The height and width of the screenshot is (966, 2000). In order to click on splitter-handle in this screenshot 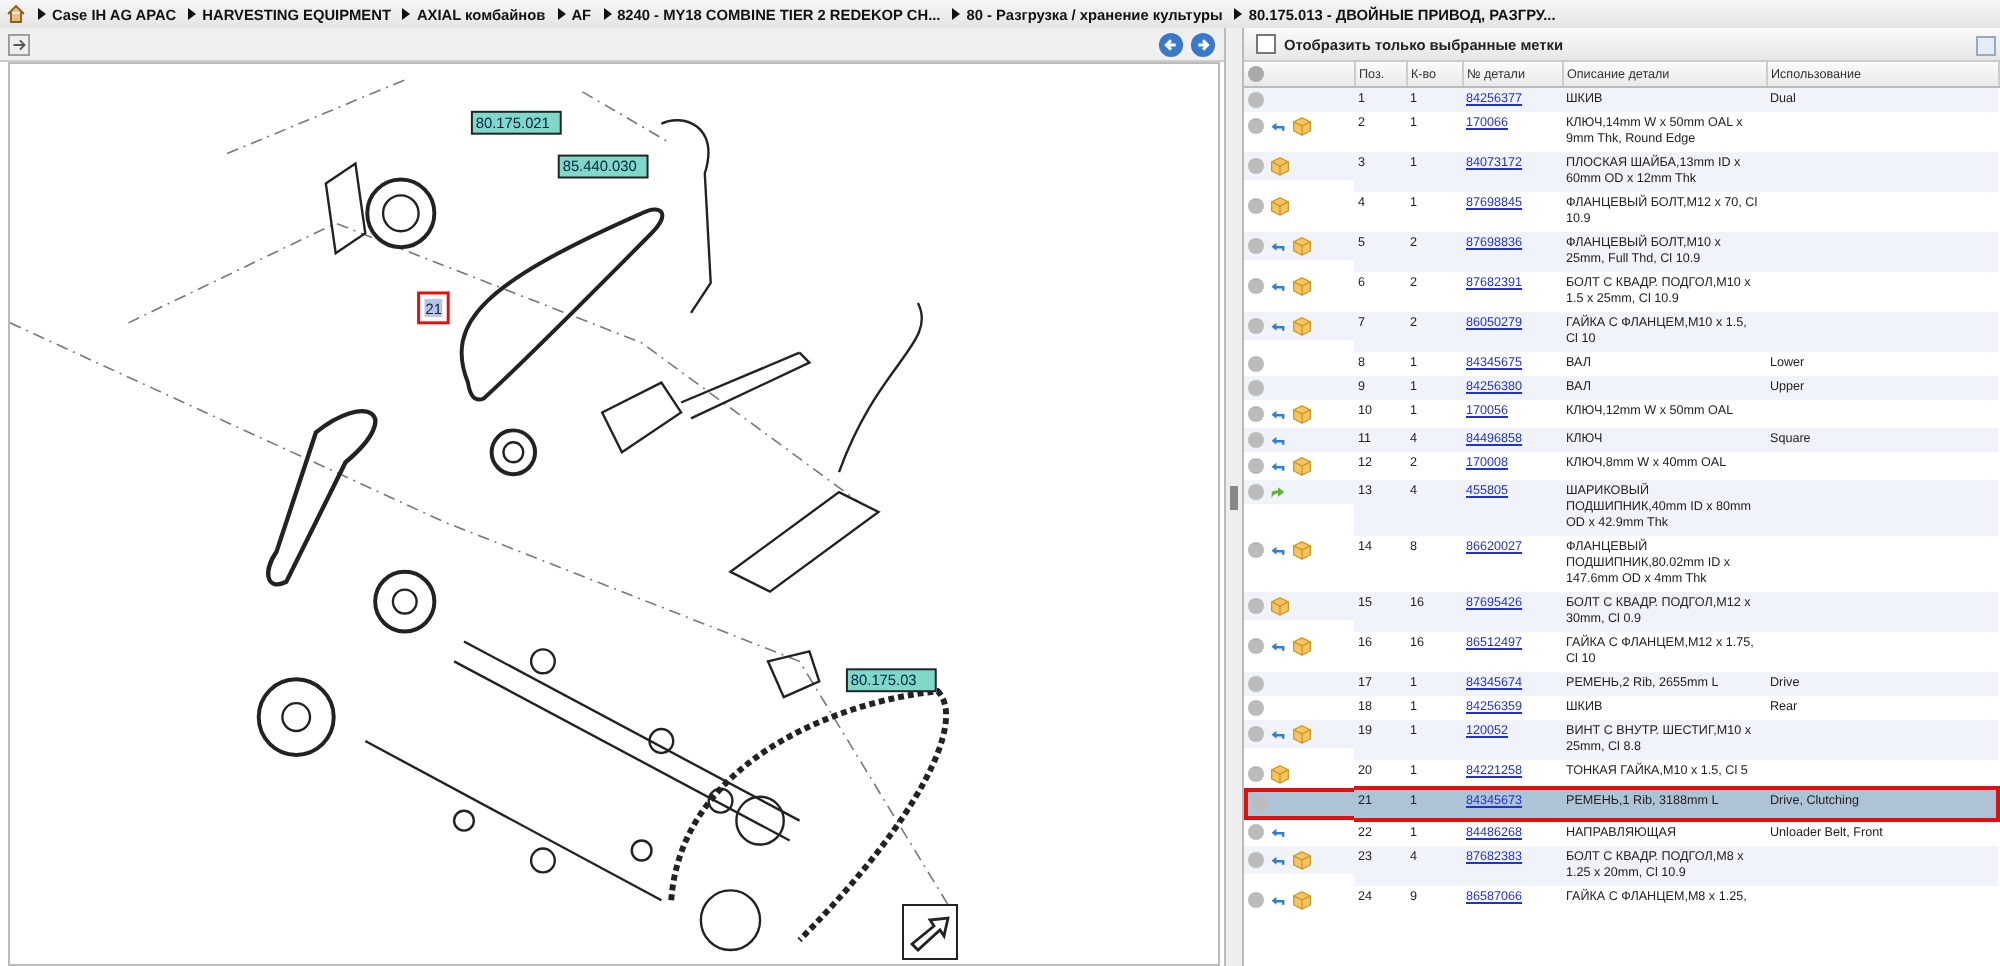, I will do `click(1234, 497)`.